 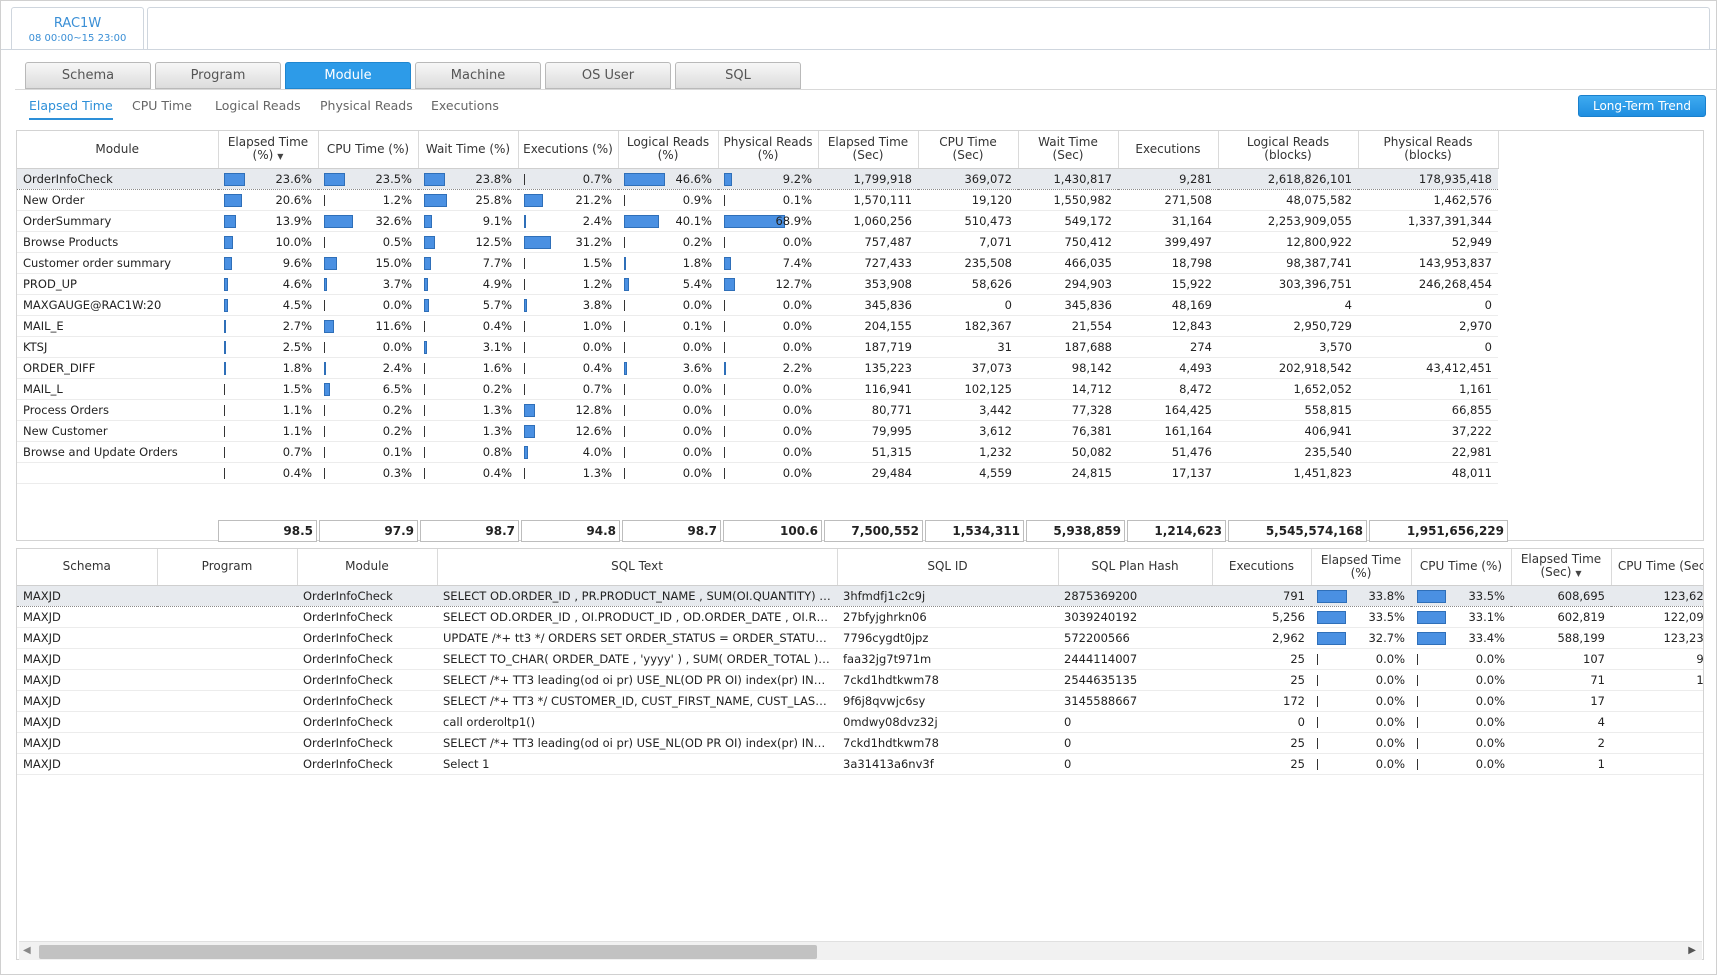 I want to click on sql-col-module: Module, so click(x=367, y=567).